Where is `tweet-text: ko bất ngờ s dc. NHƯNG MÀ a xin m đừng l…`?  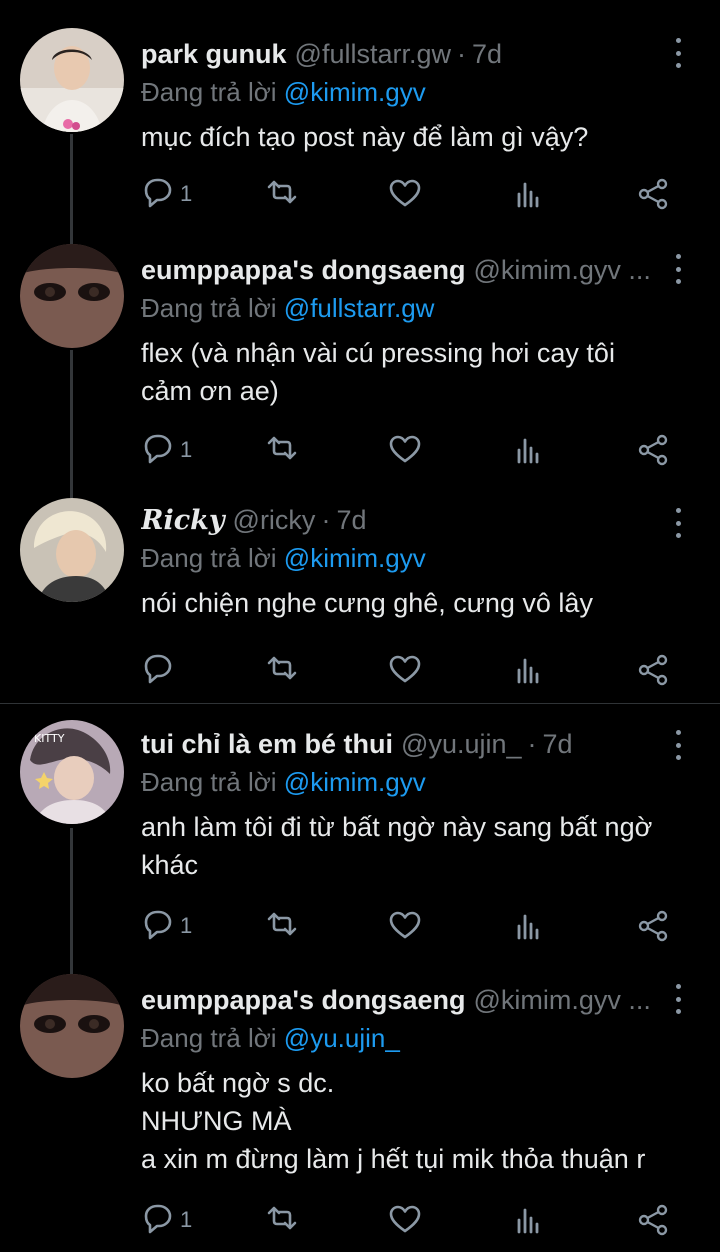
tweet-text: ko bất ngờ s dc. NHƯNG MÀ a xin m đừng l… is located at coordinates (393, 1121).